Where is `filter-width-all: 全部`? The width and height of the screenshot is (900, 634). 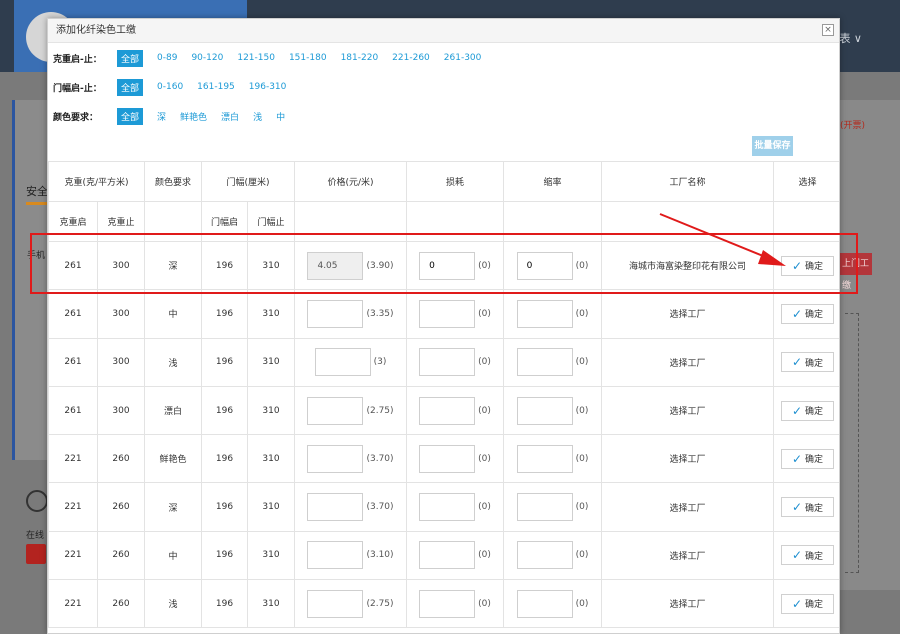
filter-width-all: 全部 is located at coordinates (130, 87).